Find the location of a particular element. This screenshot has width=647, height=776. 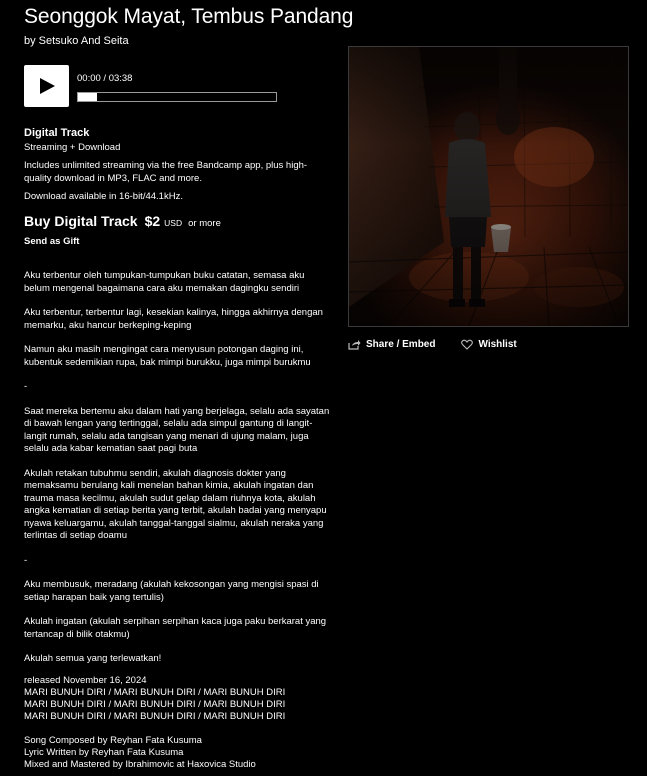

digital-track-format: Streaming + Download is located at coordinates (72, 147).